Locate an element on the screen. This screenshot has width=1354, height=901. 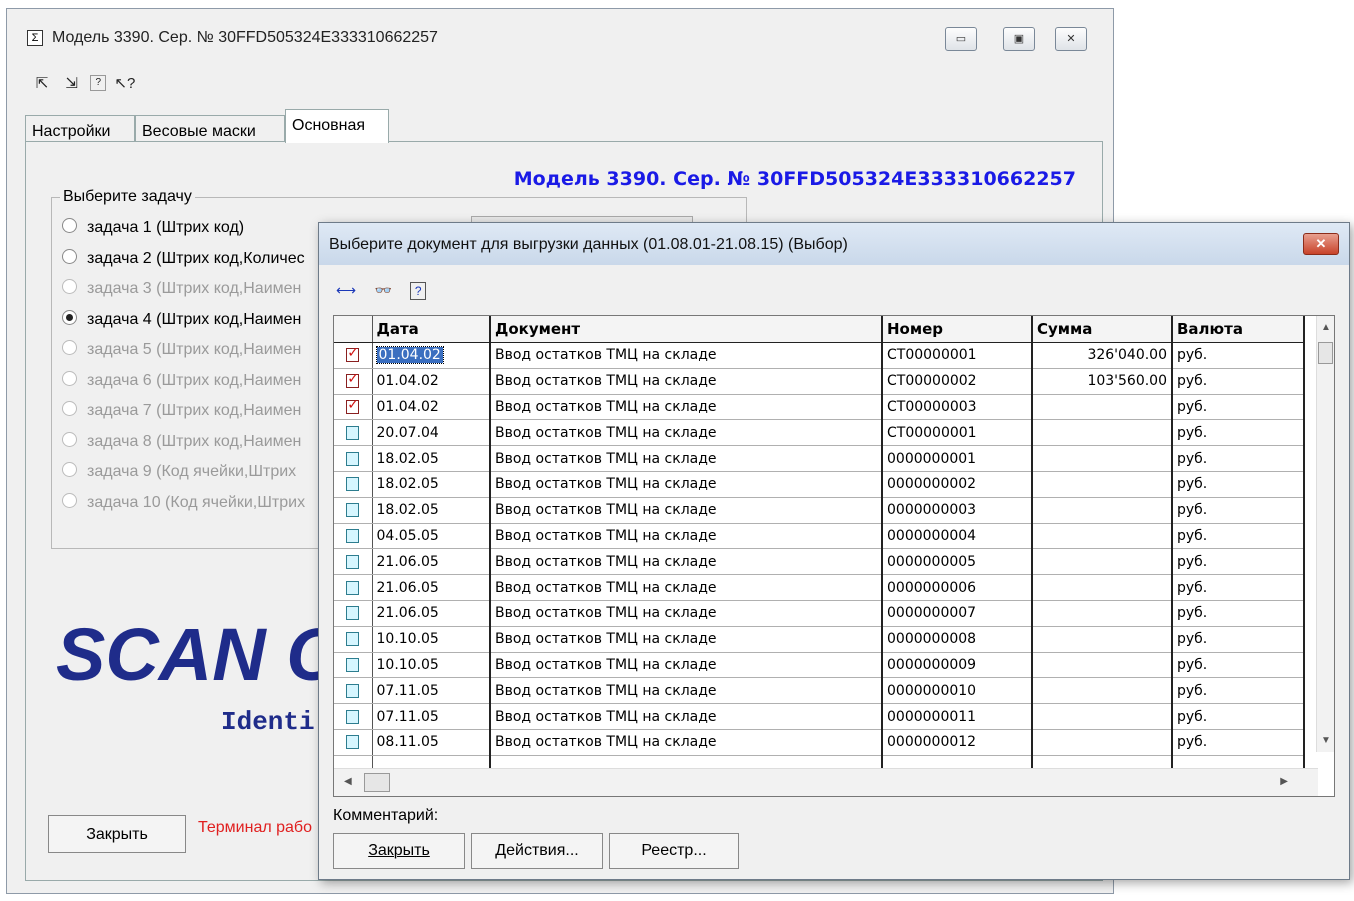
scroll-right-icon: ▶ is located at coordinates (1284, 781).